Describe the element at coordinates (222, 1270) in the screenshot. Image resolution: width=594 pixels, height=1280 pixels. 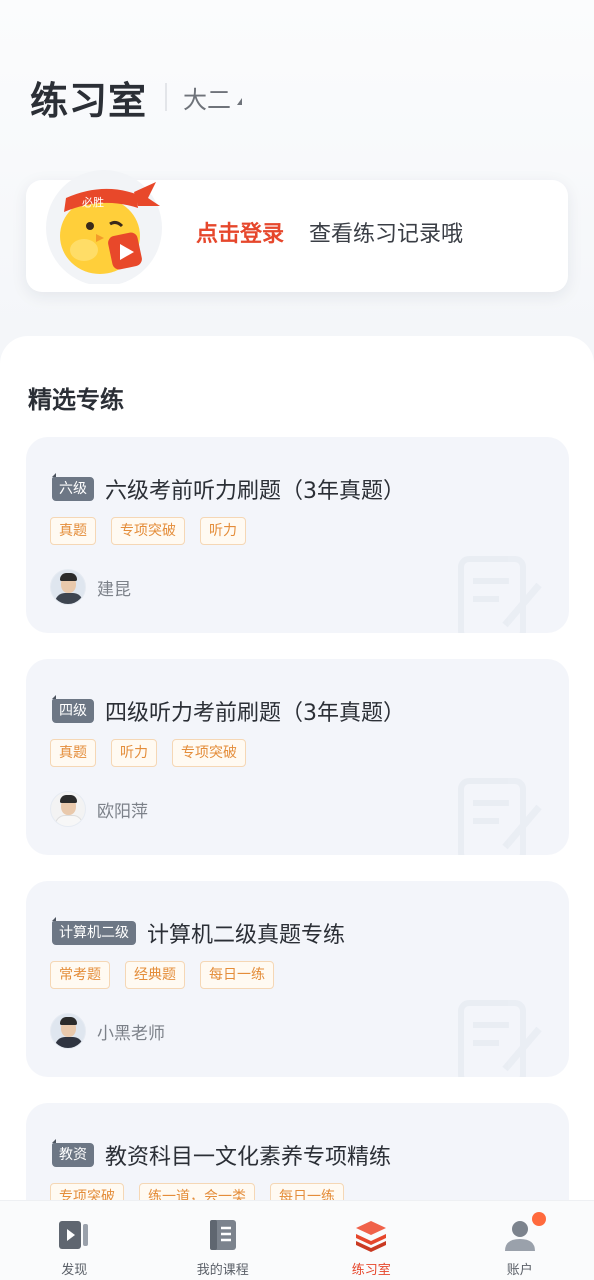
I see `tab-label: 我的课程` at that location.